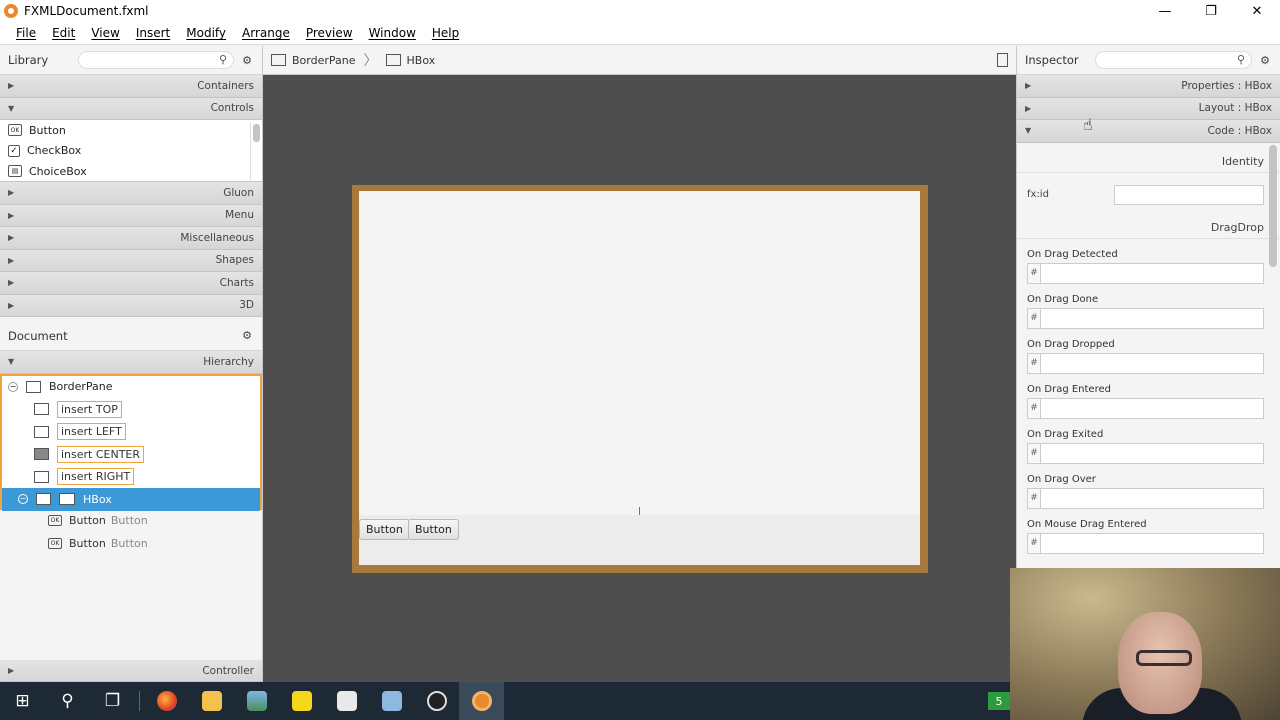 The height and width of the screenshot is (720, 1280). I want to click on firefox-icon, so click(166, 701).